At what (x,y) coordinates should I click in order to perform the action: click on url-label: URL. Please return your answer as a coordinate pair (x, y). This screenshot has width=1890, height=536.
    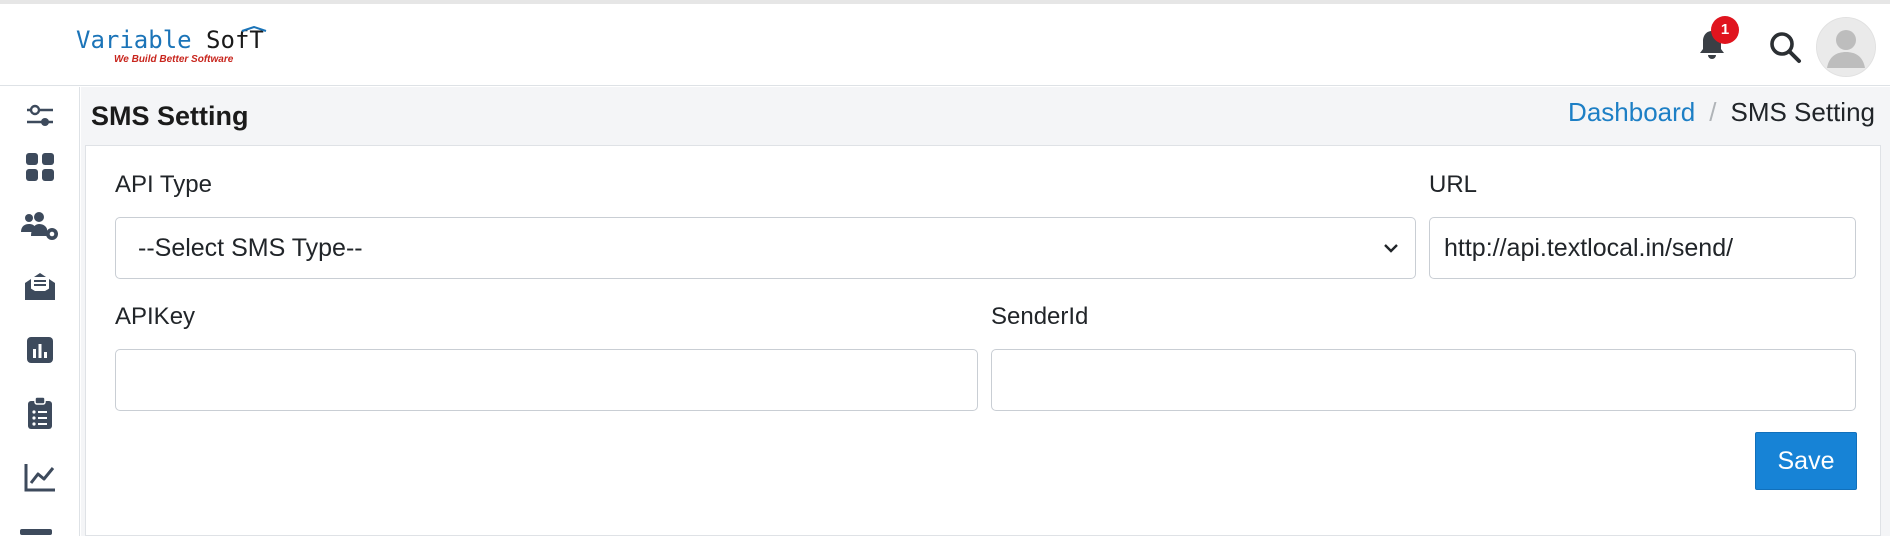
    Looking at the image, I should click on (1453, 184).